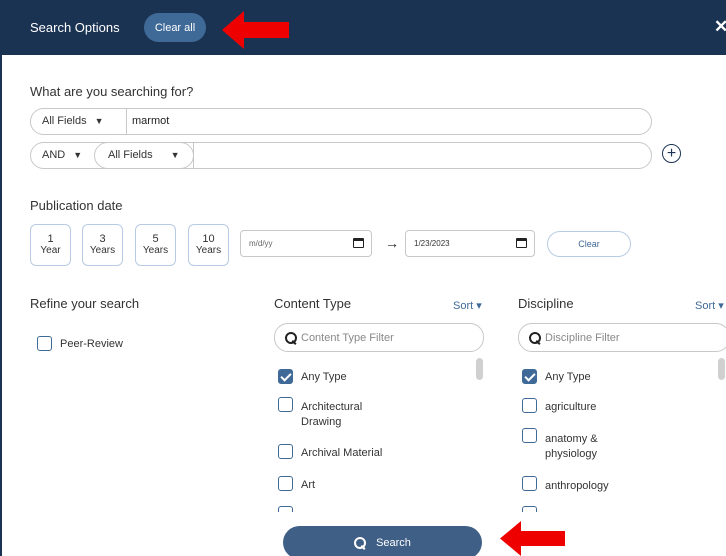 The height and width of the screenshot is (556, 726). Describe the element at coordinates (720, 27) in the screenshot. I see `close-icon: ✕` at that location.